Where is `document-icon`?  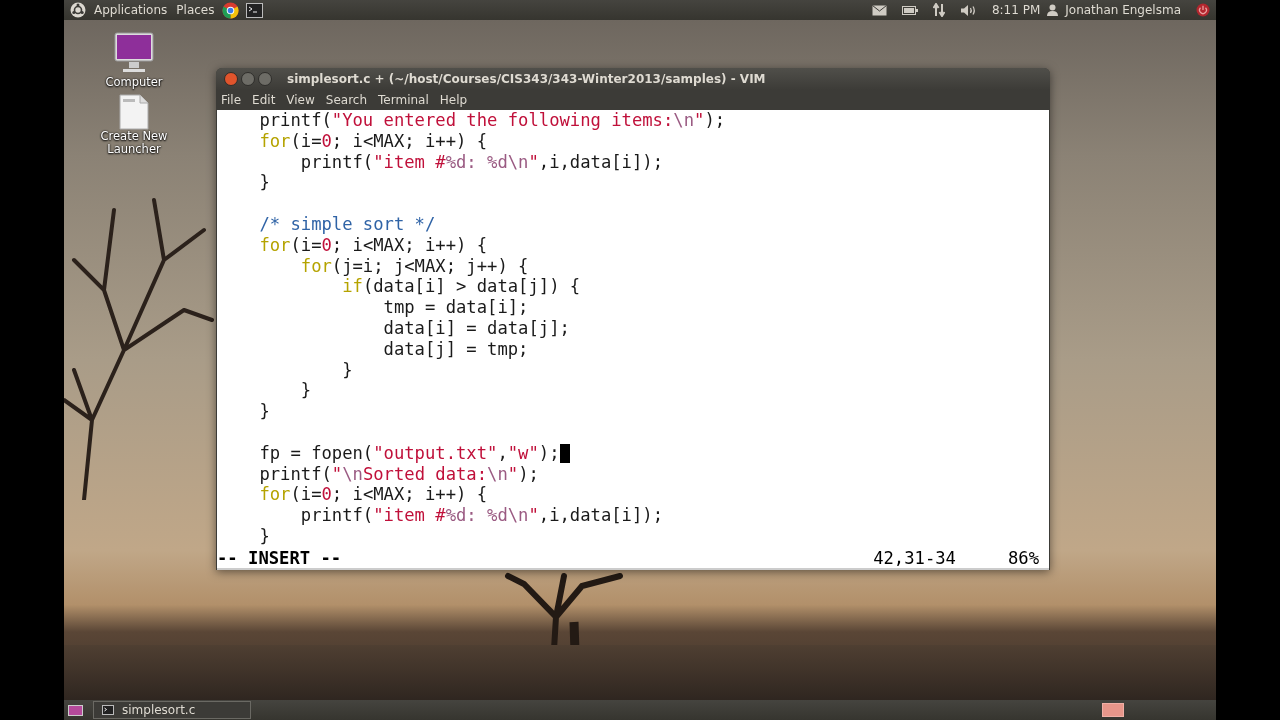
document-icon is located at coordinates (134, 112).